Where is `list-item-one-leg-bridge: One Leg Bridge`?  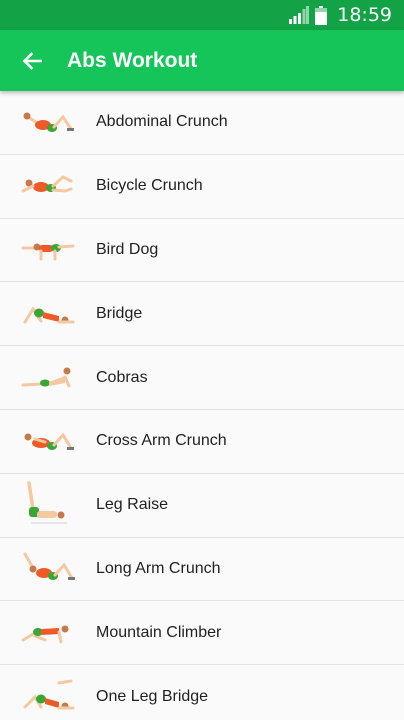
list-item-one-leg-bridge: One Leg Bridge is located at coordinates (202, 692).